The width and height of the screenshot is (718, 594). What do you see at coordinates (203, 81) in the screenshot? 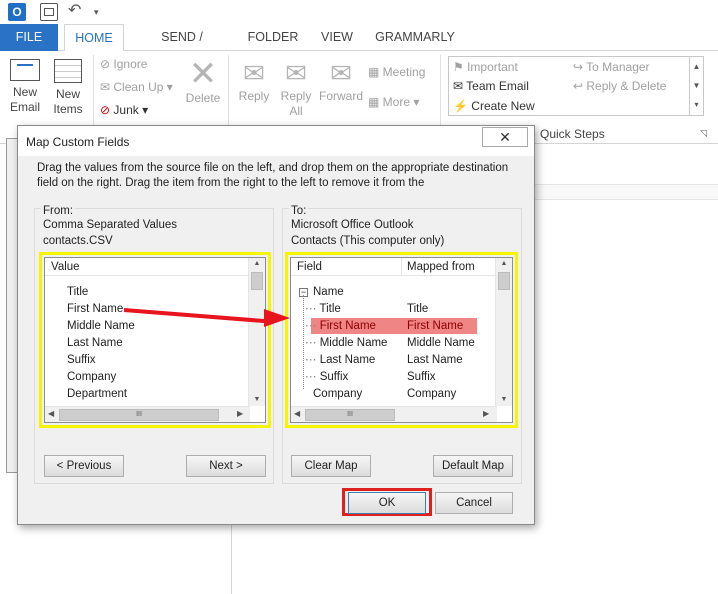
I see `delete-button: ✕ Delete` at bounding box center [203, 81].